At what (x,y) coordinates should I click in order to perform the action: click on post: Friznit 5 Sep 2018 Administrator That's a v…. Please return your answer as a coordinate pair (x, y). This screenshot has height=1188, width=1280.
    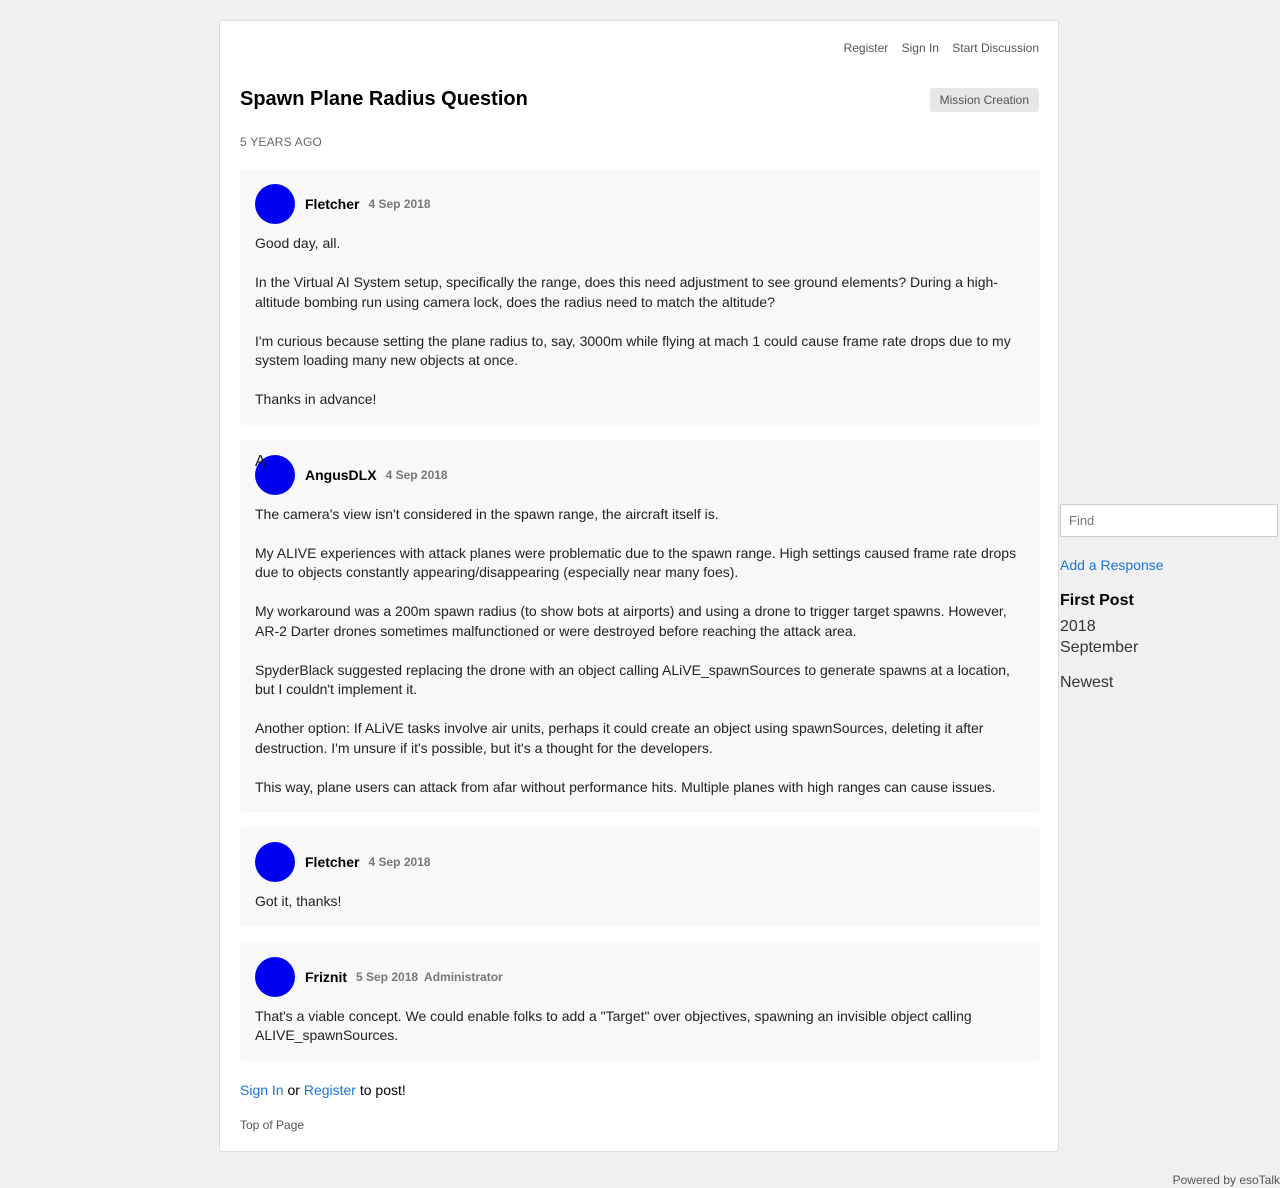
    Looking at the image, I should click on (640, 1001).